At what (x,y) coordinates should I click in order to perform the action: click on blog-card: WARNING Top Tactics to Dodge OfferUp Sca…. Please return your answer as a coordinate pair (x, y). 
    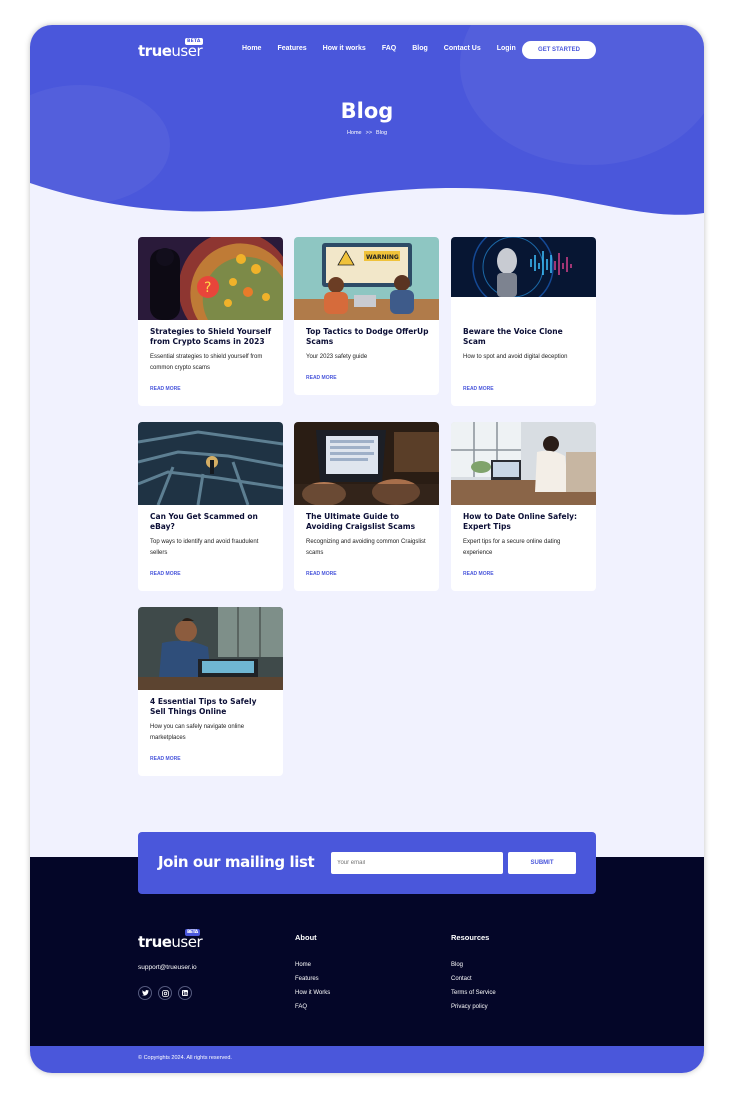
    Looking at the image, I should click on (366, 316).